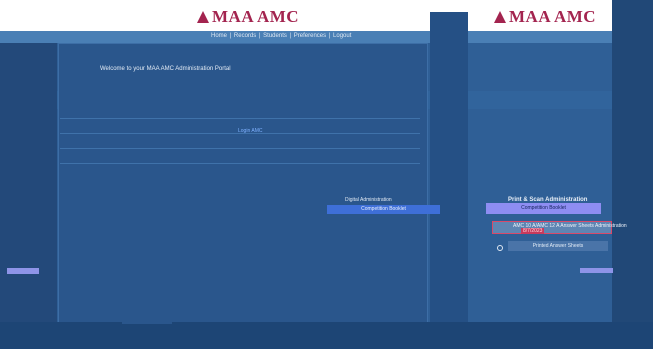 The image size is (653, 349). I want to click on right-highlight-bar, so click(596, 270).